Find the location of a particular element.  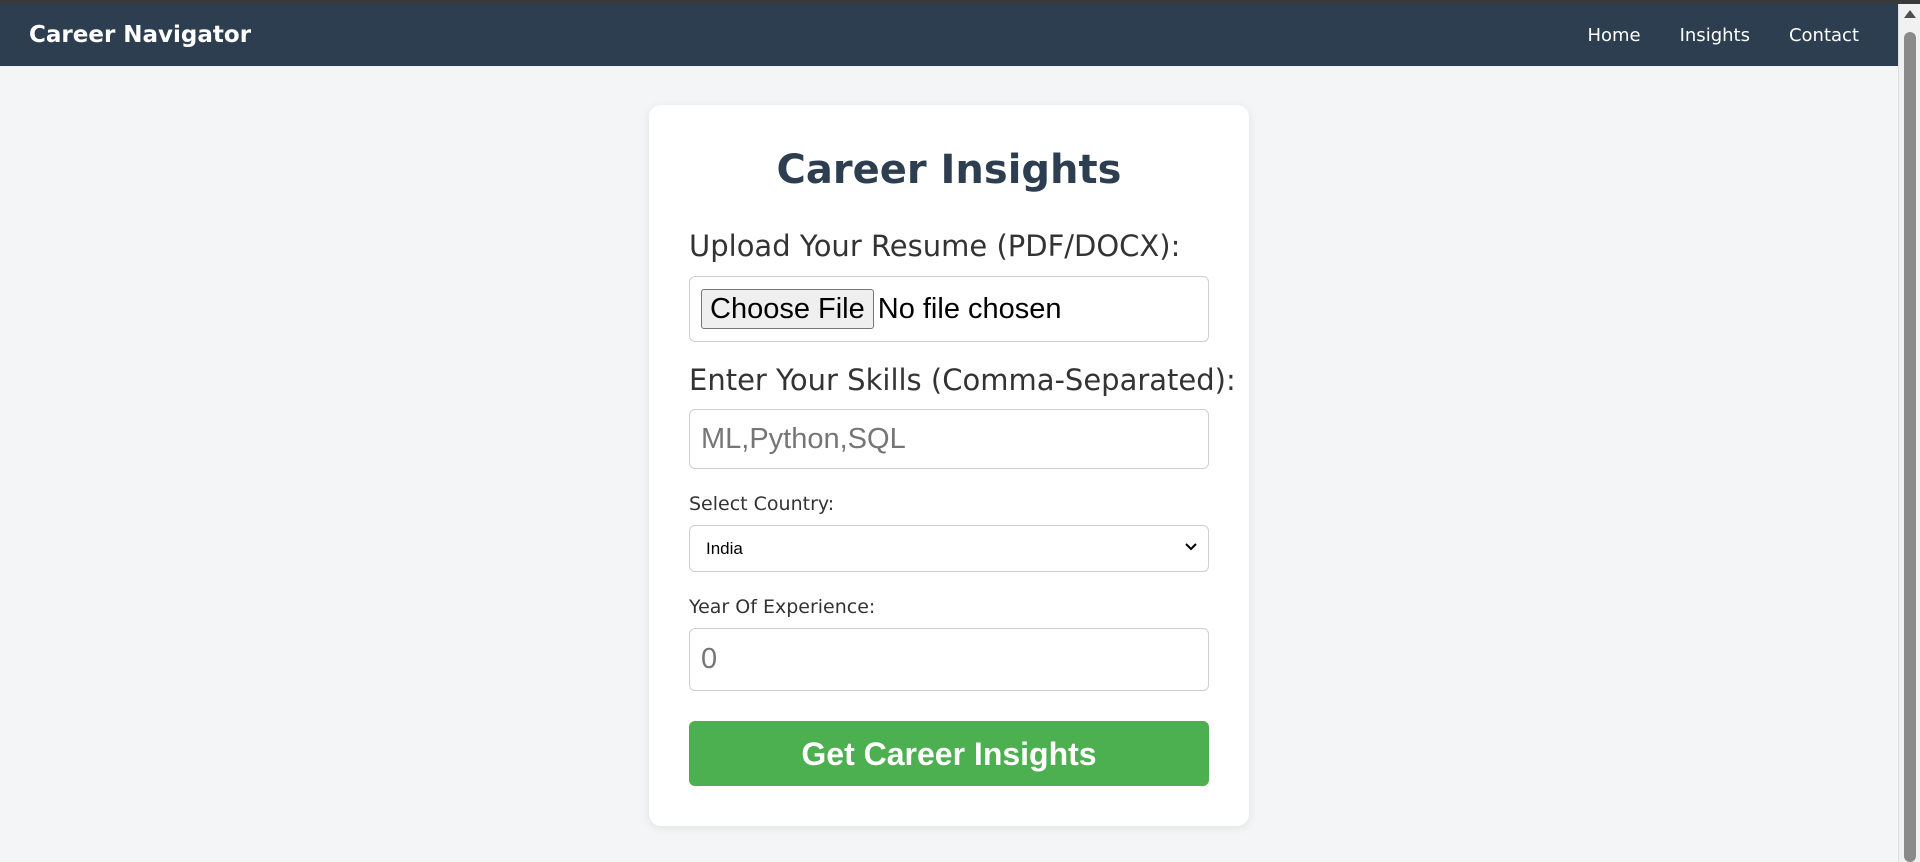

experience-label: Year Of Experience: is located at coordinates (782, 607).